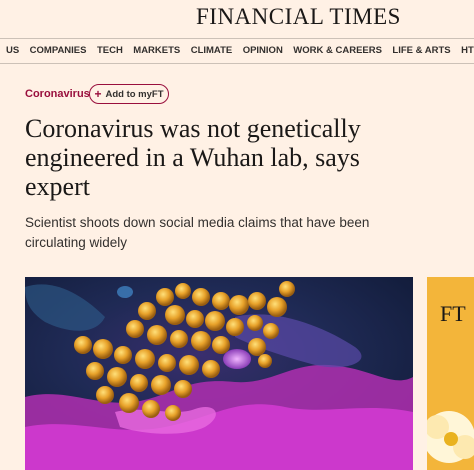 The image size is (474, 470). I want to click on nav-item-life-arts: LIFE & ARTS, so click(421, 51).